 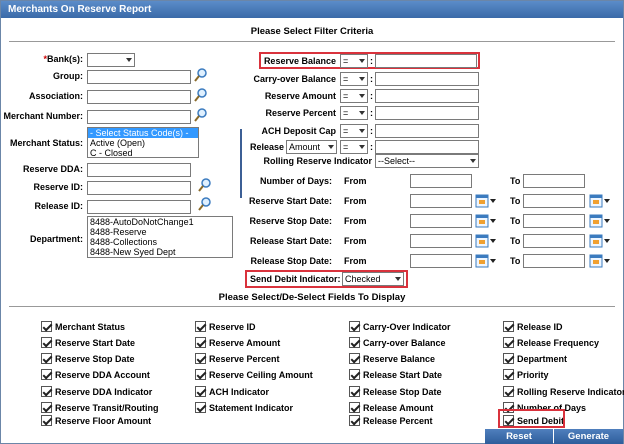 What do you see at coordinates (139, 170) in the screenshot?
I see `reserve-dda-input` at bounding box center [139, 170].